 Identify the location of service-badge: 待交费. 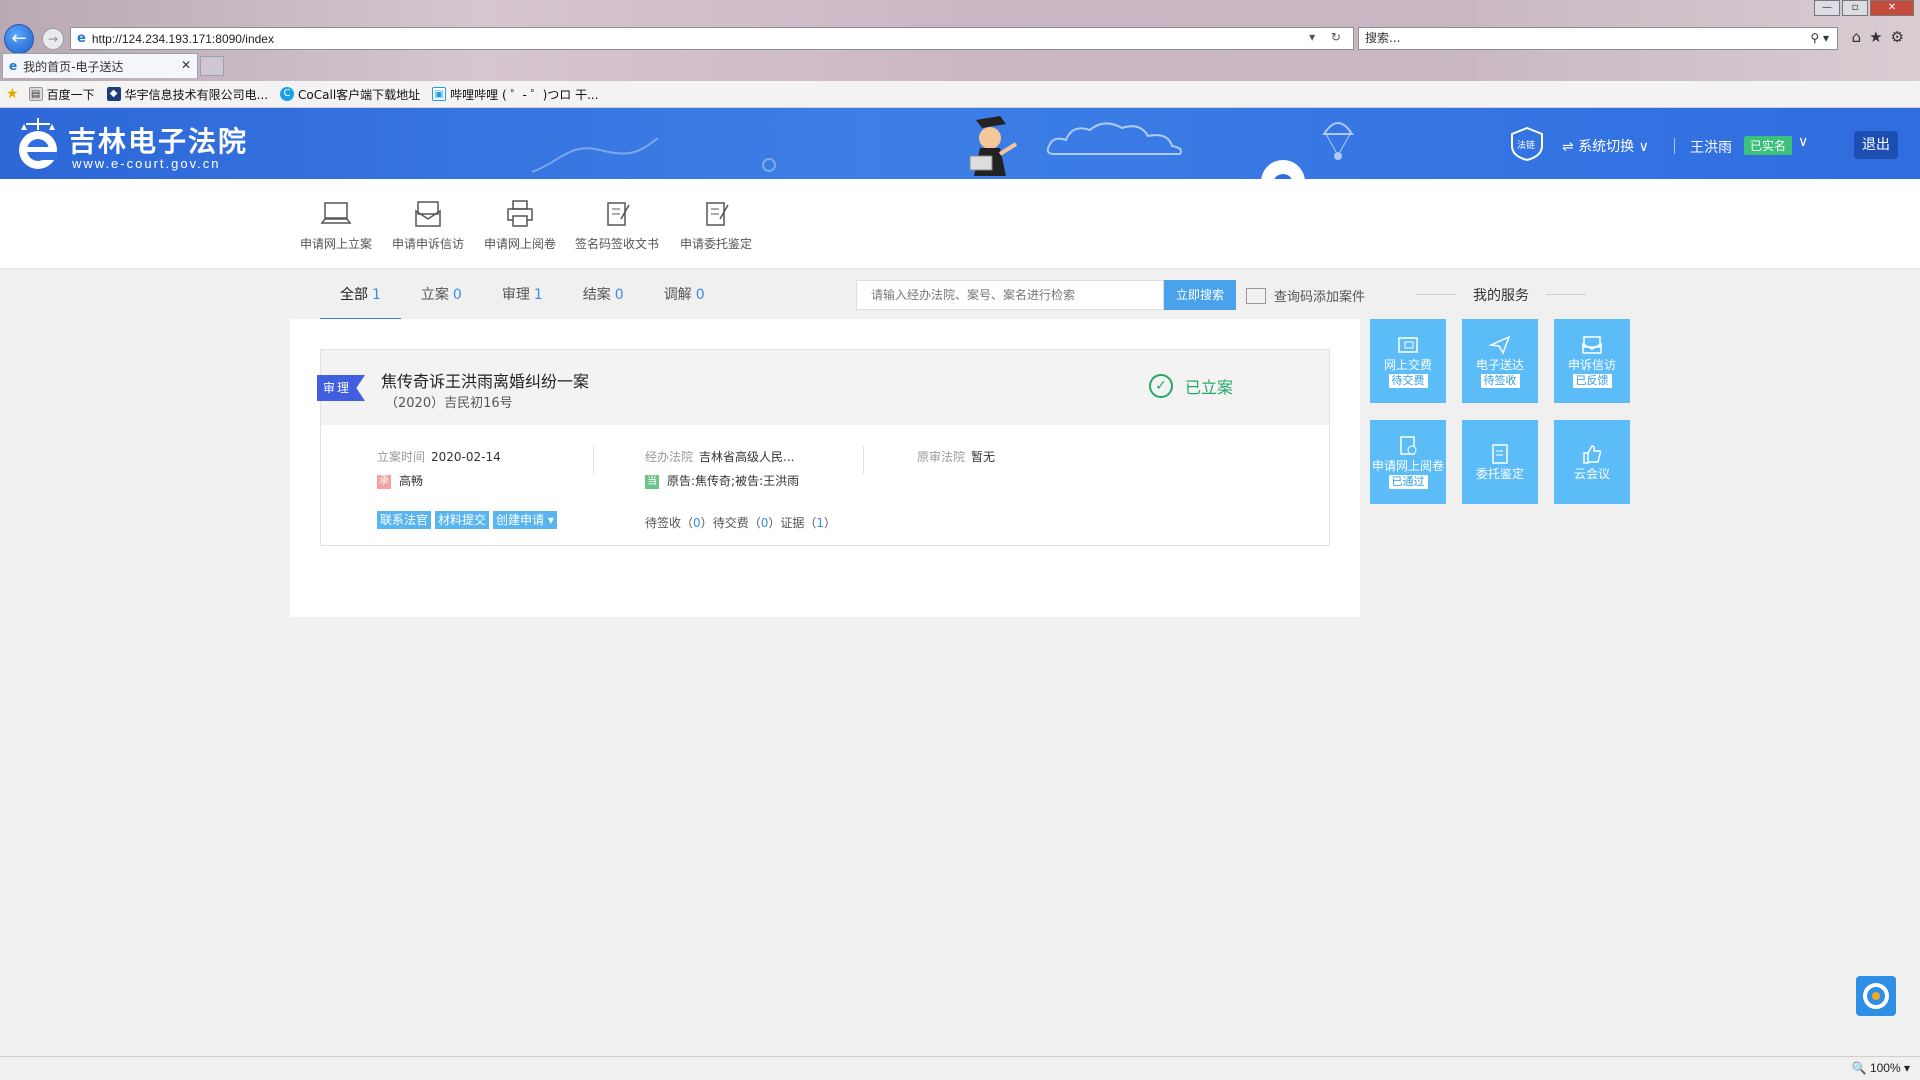
(1408, 381).